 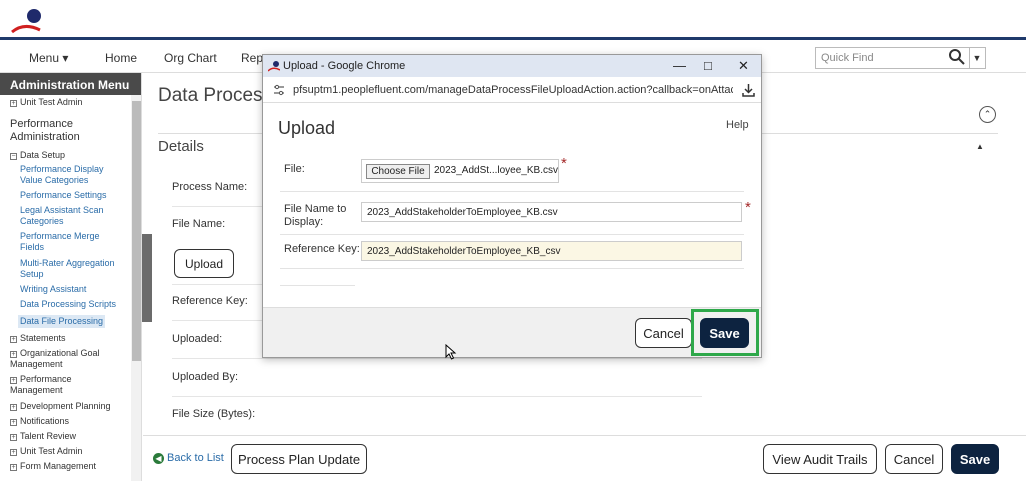 I want to click on sidebar-group: + Talent Review, so click(x=43, y=436).